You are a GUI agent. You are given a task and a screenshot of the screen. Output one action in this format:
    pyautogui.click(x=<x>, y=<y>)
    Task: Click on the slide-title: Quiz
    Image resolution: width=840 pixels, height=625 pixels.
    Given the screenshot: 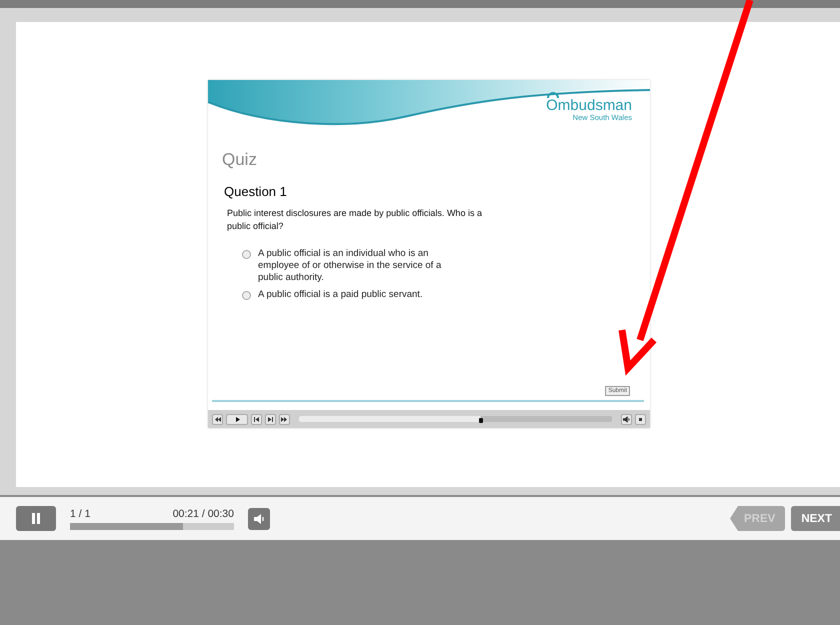 What is the action you would take?
    pyautogui.click(x=240, y=160)
    